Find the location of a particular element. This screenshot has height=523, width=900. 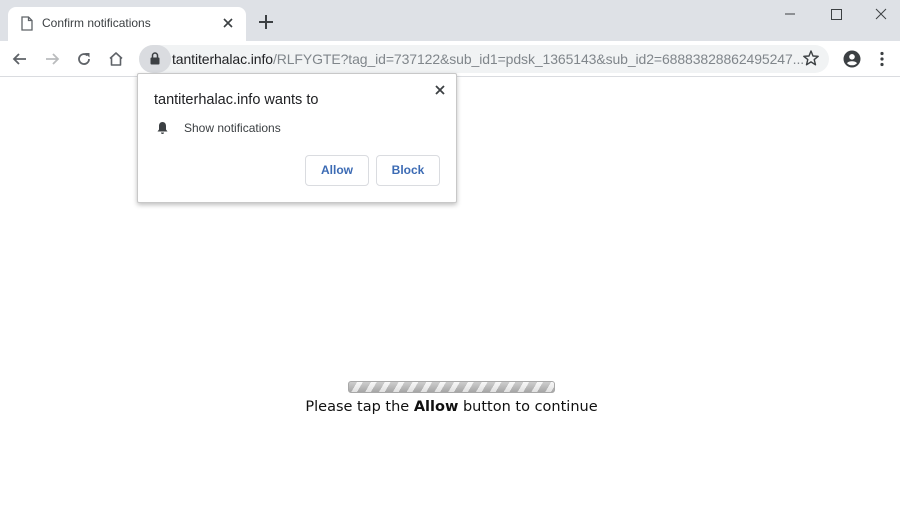

tab-title: Confirm notifications is located at coordinates (96, 23).